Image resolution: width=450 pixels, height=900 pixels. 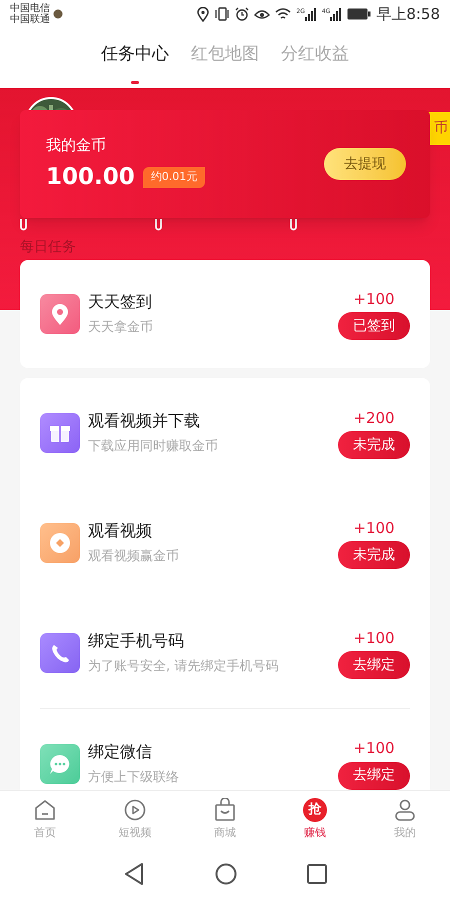 I want to click on coin-label: 币, so click(x=441, y=128).